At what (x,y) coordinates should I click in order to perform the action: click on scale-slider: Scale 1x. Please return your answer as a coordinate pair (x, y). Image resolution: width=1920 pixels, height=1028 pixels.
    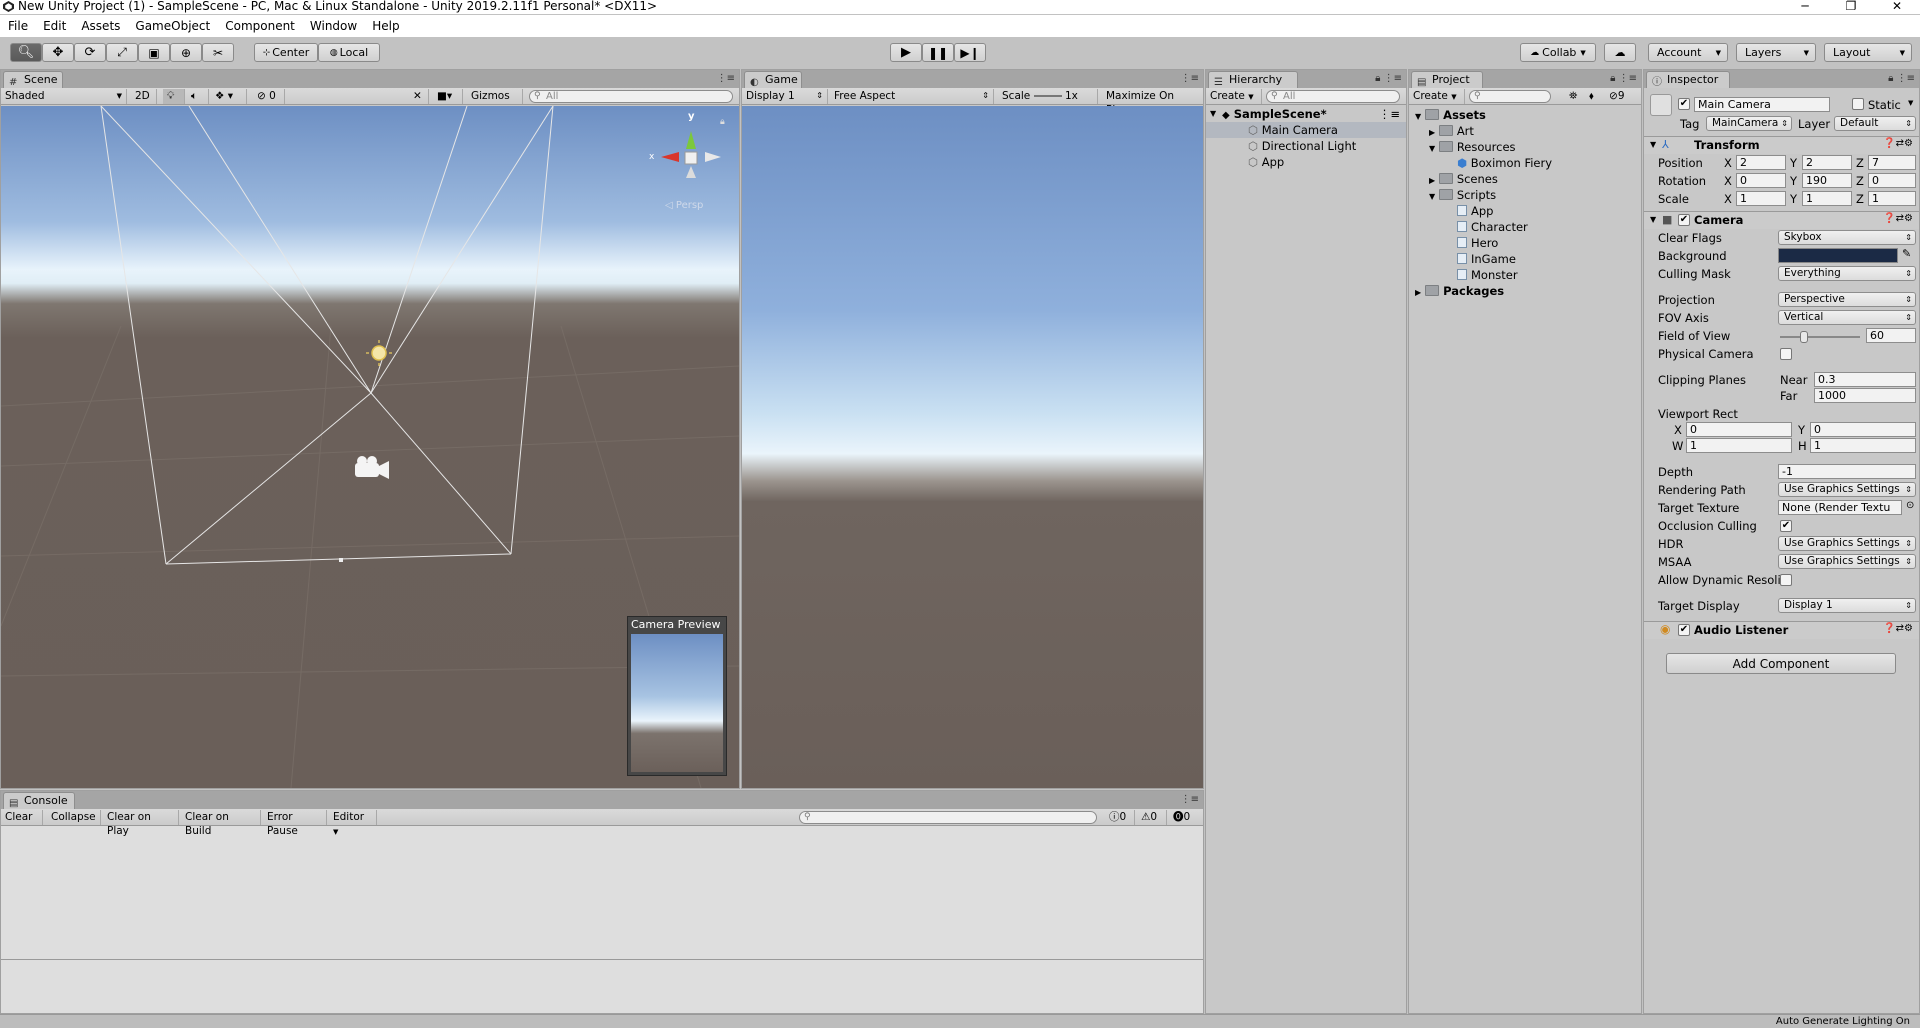
    Looking at the image, I should click on (1048, 96).